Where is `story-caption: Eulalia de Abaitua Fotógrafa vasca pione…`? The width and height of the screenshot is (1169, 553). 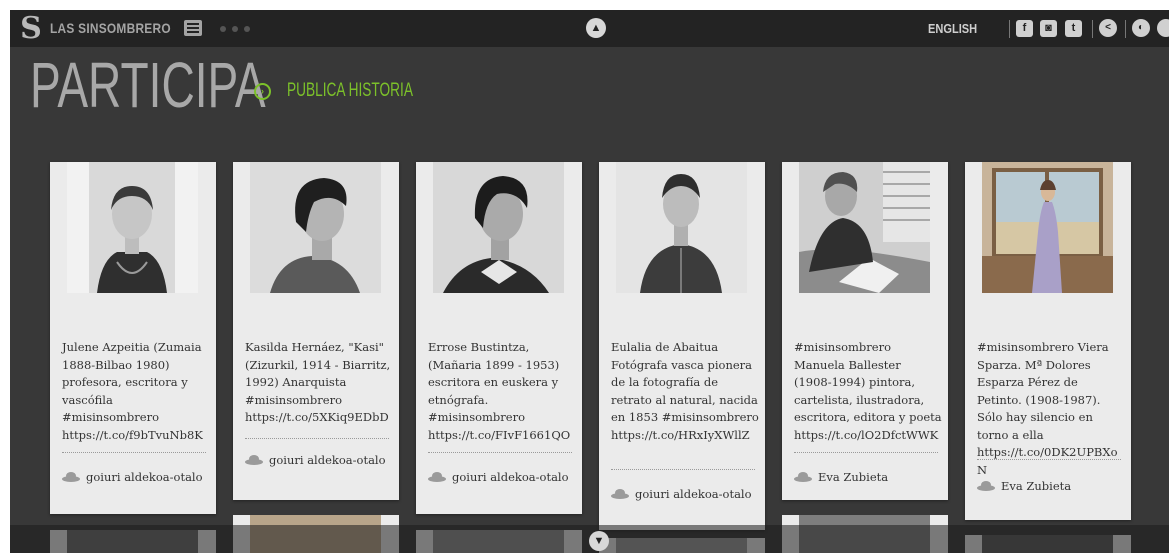 story-caption: Eulalia de Abaitua Fotógrafa vasca pione… is located at coordinates (685, 391).